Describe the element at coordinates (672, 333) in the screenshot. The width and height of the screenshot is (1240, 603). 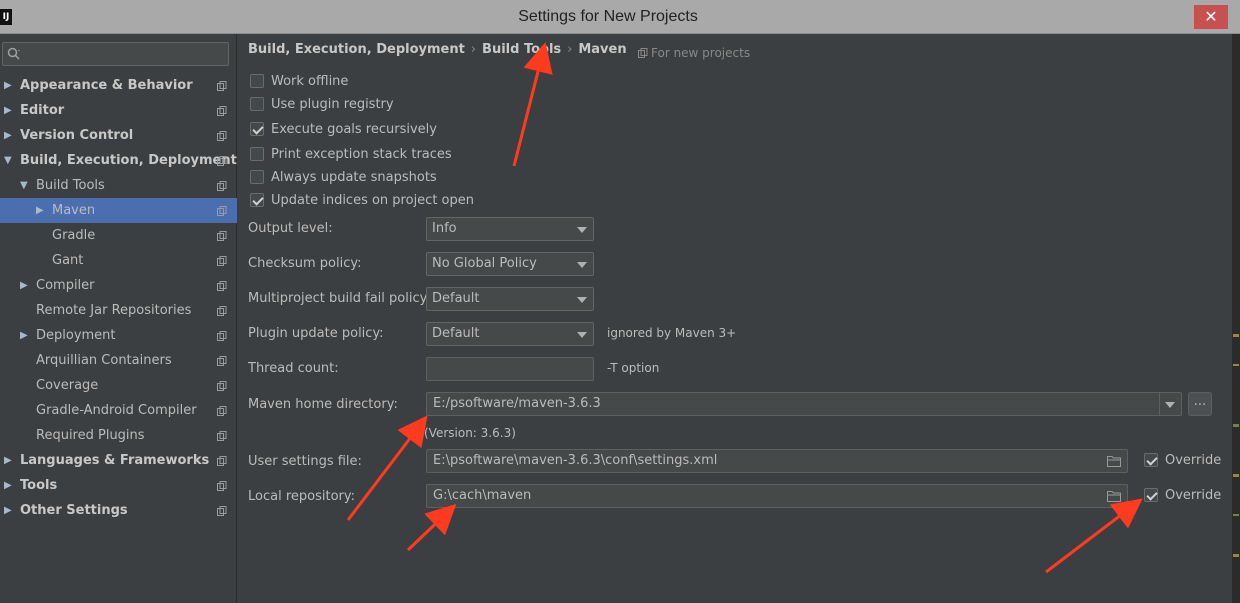
I see `plugin-update-policy-hint: ignored by Maven 3+` at that location.